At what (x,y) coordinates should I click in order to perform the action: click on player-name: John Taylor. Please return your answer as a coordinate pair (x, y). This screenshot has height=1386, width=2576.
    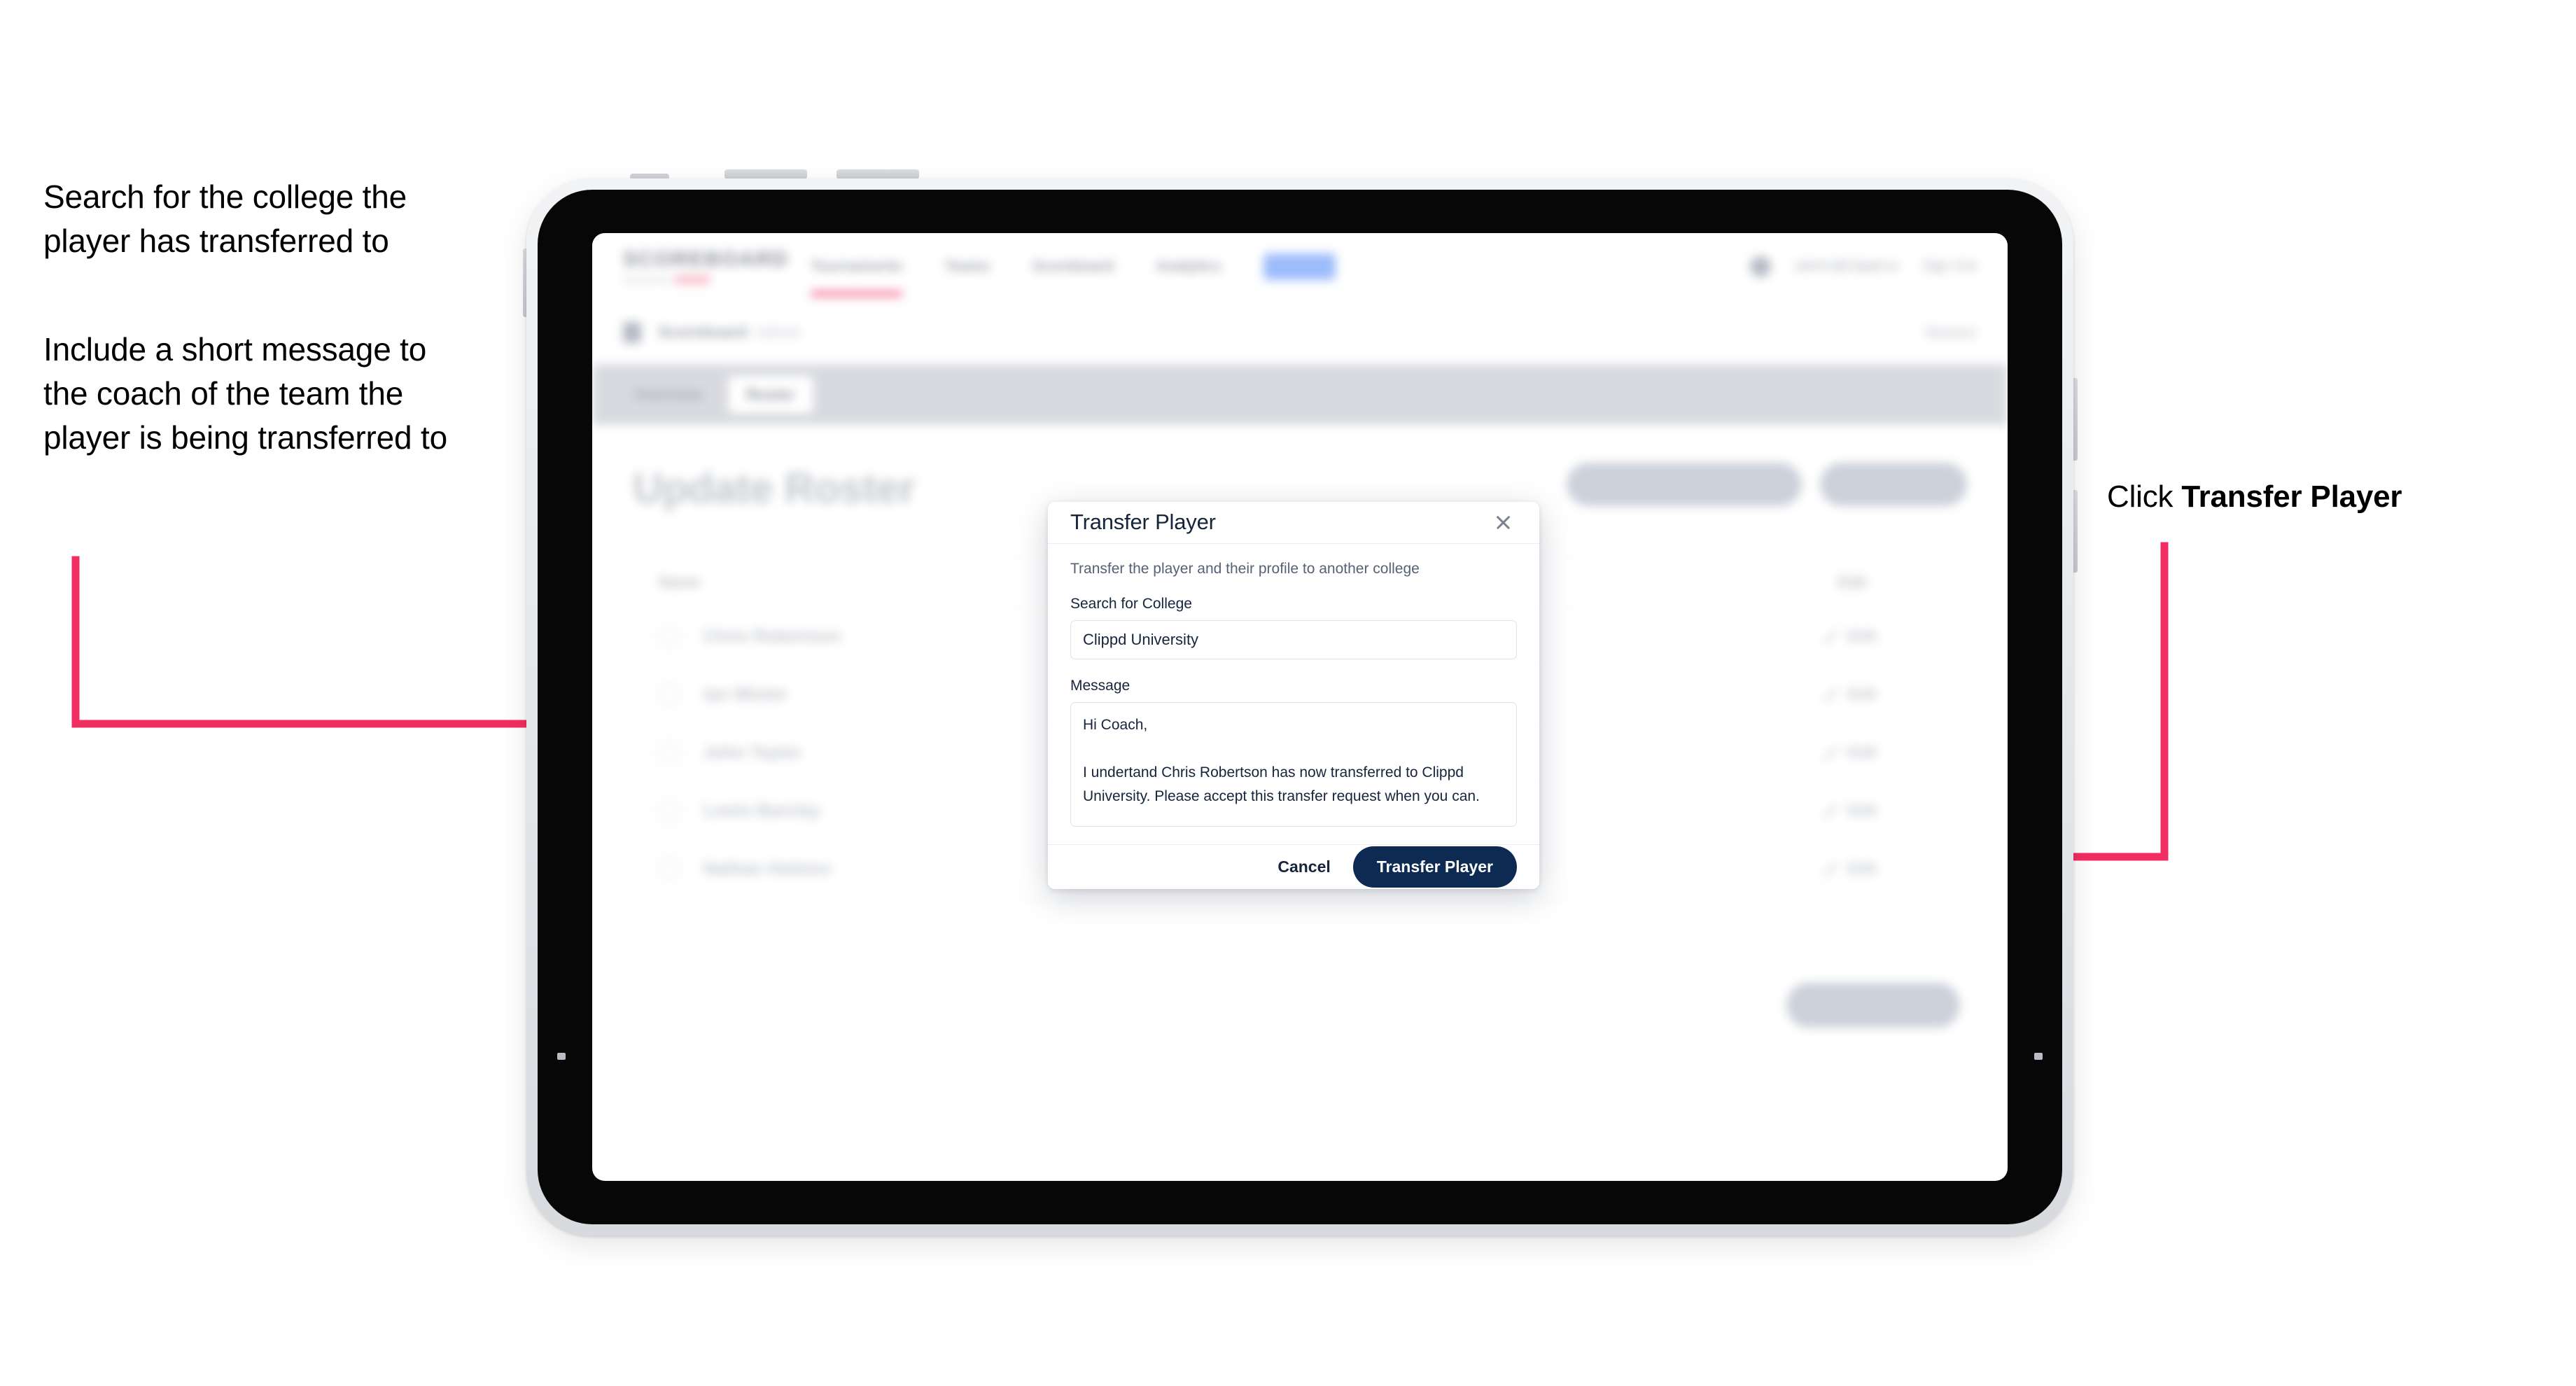
    Looking at the image, I should click on (753, 752).